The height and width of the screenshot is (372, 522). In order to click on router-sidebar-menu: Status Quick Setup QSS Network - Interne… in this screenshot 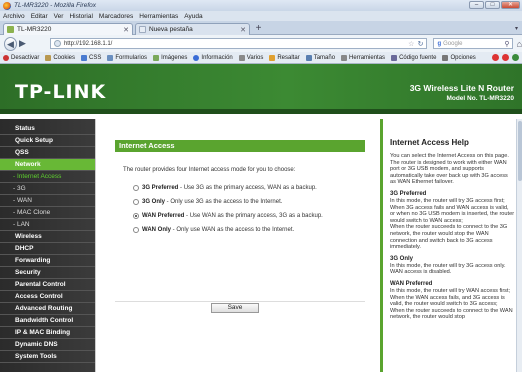, I will do `click(47, 245)`.